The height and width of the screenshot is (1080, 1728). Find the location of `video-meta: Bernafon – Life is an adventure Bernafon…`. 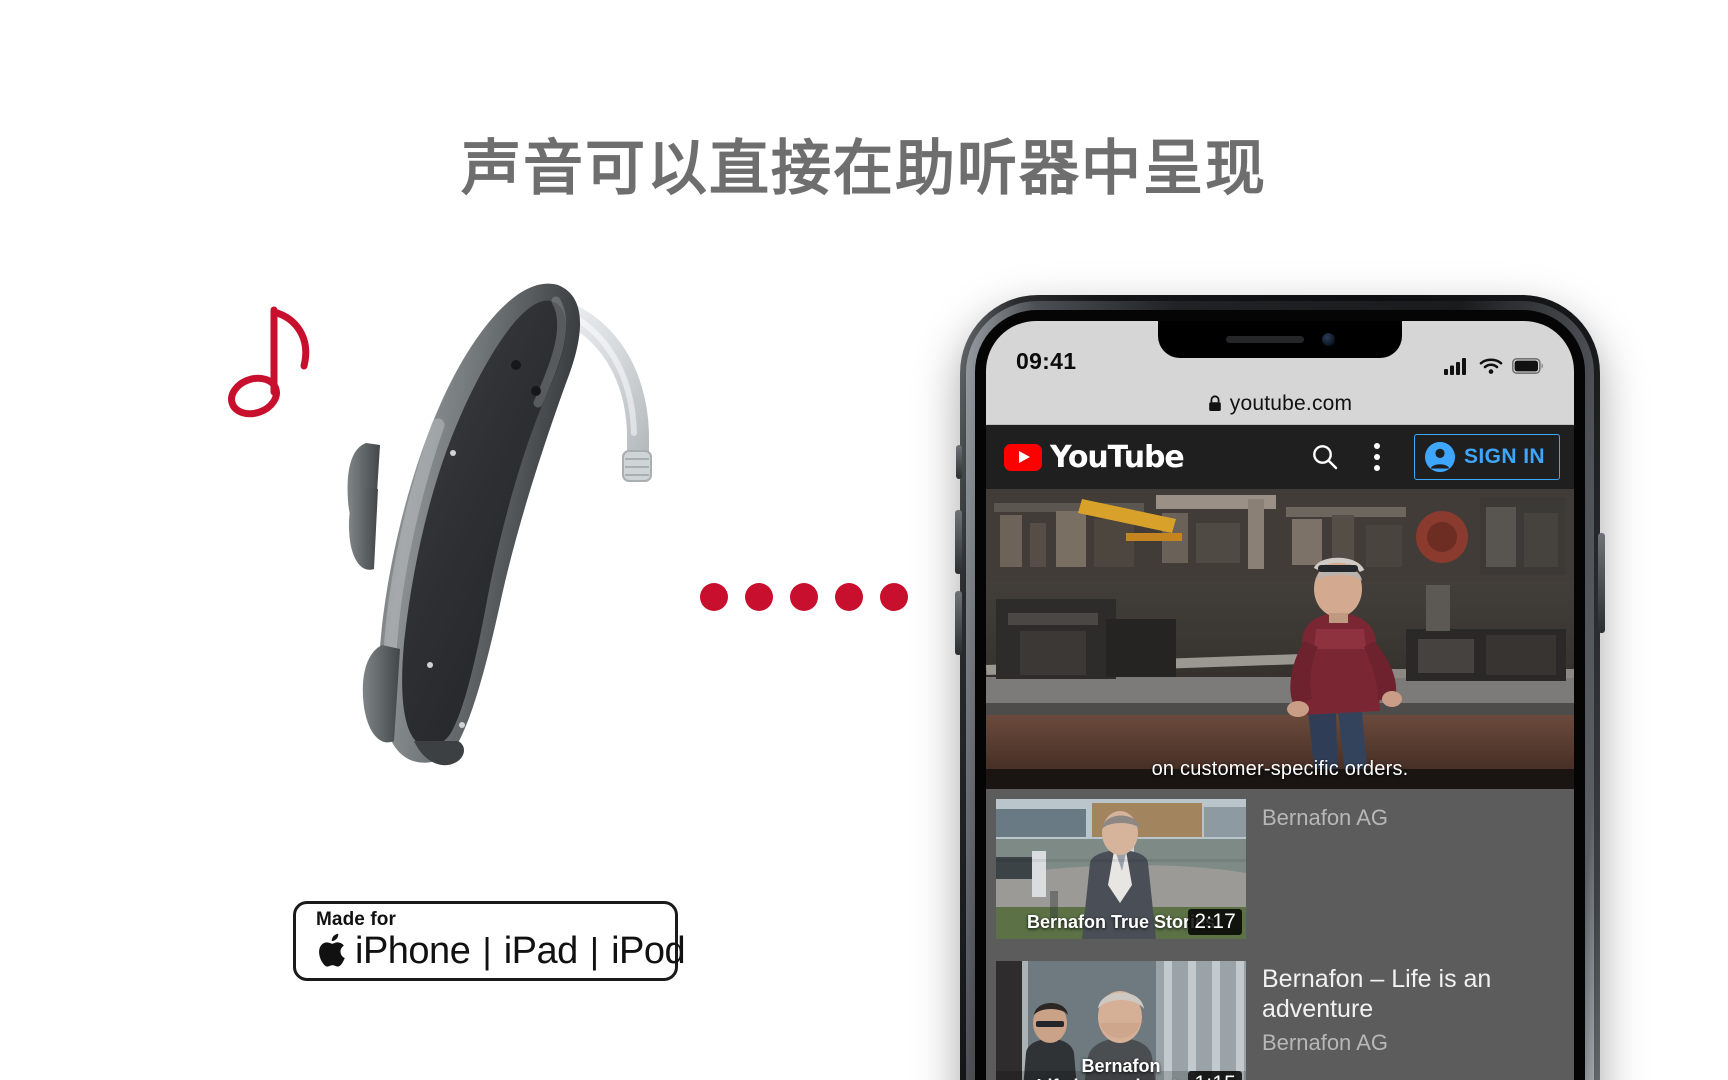

video-meta: Bernafon – Life is an adventure Bernafon… is located at coordinates (1411, 1008).